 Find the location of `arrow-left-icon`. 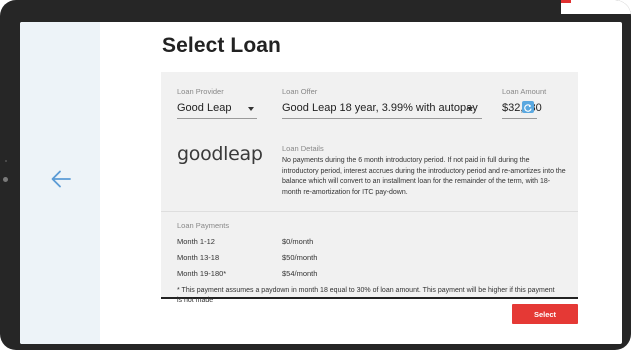

arrow-left-icon is located at coordinates (61, 179).